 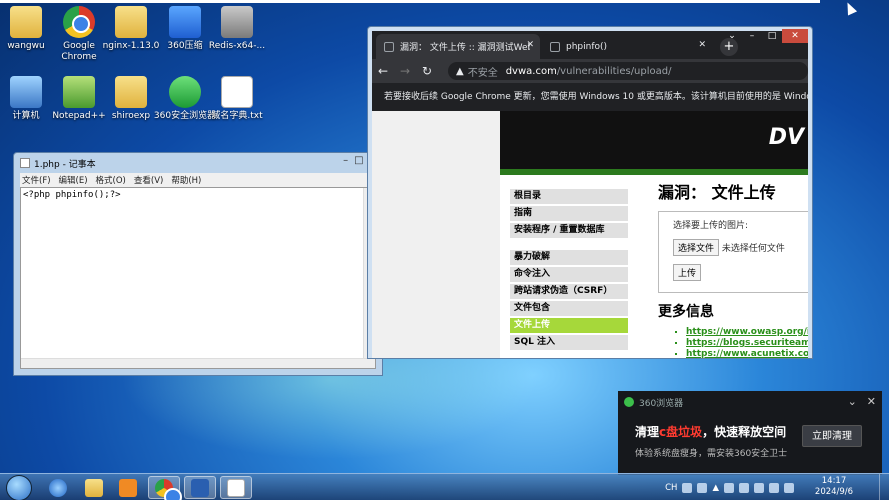 I want to click on collapse-icon: ⌄, so click(x=852, y=401).